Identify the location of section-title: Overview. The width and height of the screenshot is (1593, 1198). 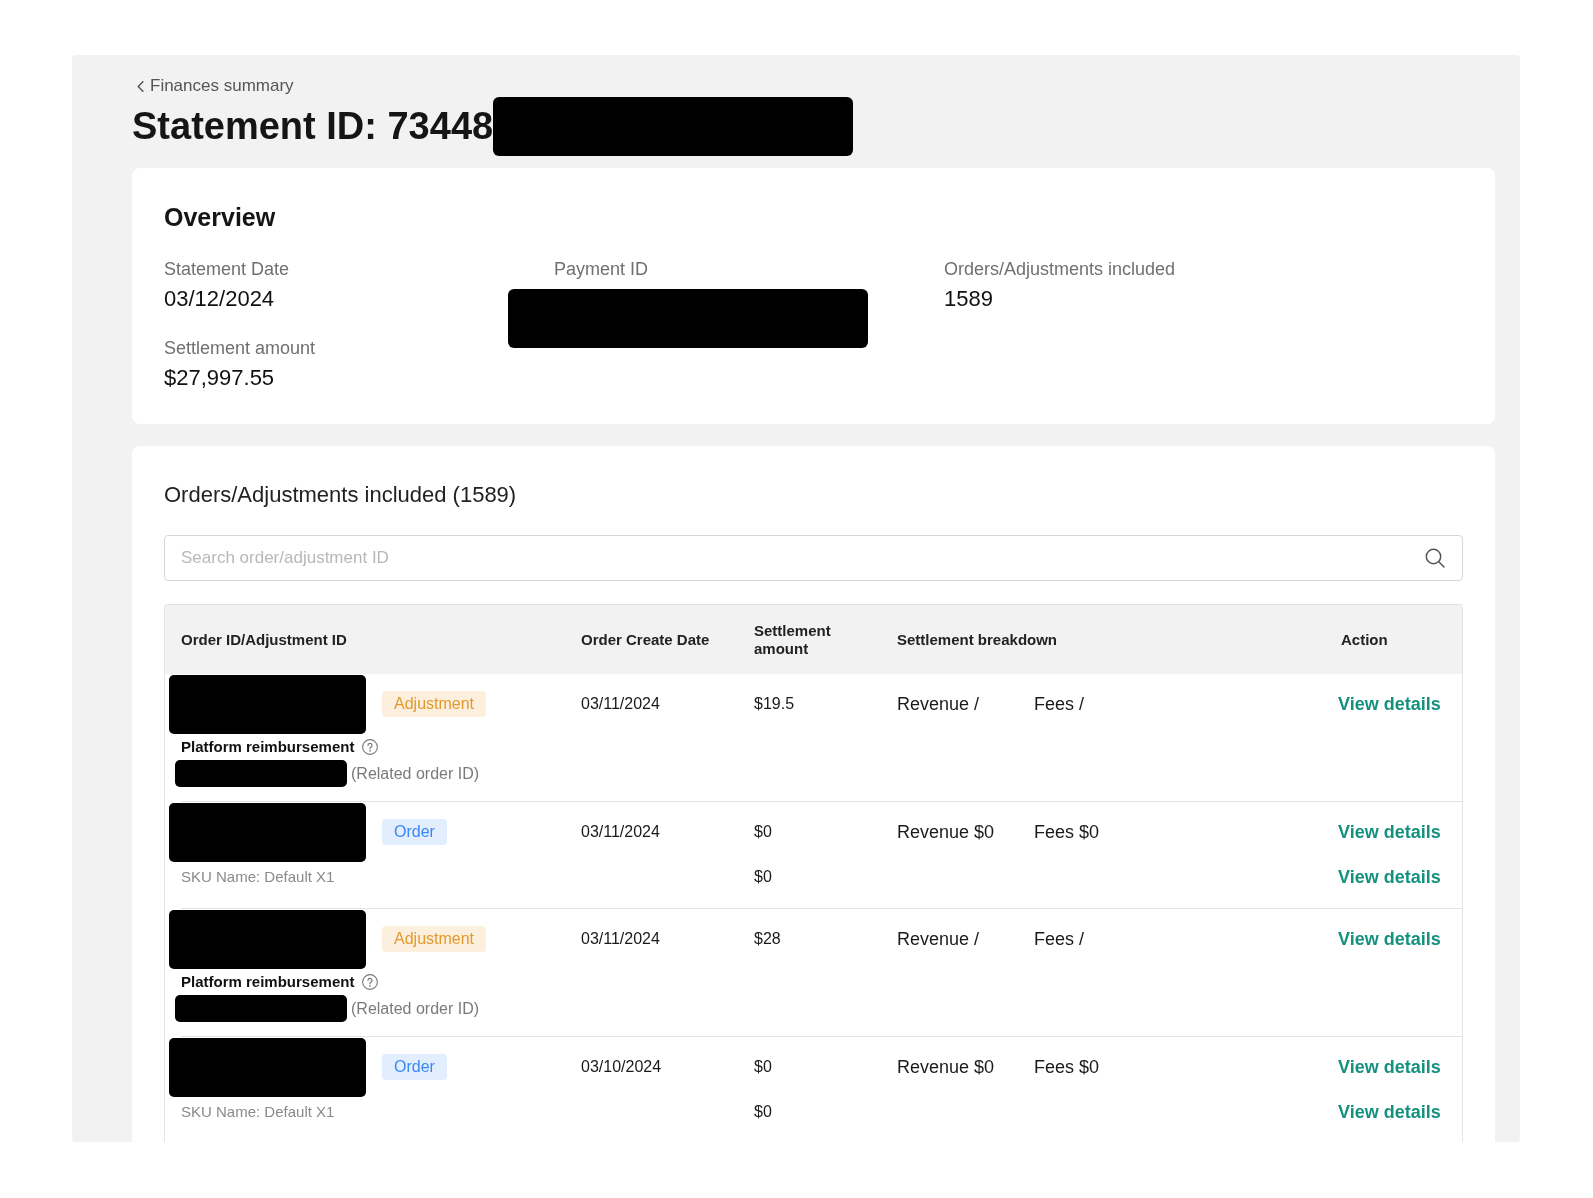
(220, 217).